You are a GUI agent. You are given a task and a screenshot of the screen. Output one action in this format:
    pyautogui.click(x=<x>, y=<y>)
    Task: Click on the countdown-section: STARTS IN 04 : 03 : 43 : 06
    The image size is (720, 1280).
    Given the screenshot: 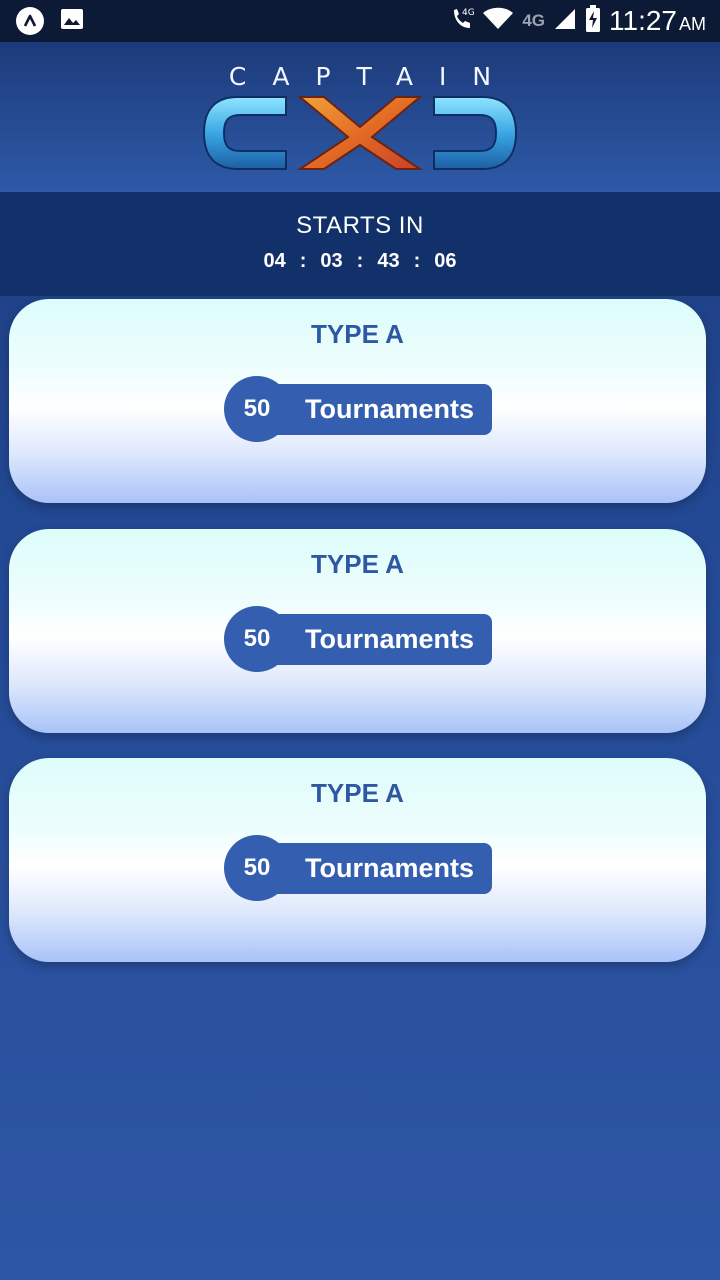 What is the action you would take?
    pyautogui.click(x=360, y=244)
    